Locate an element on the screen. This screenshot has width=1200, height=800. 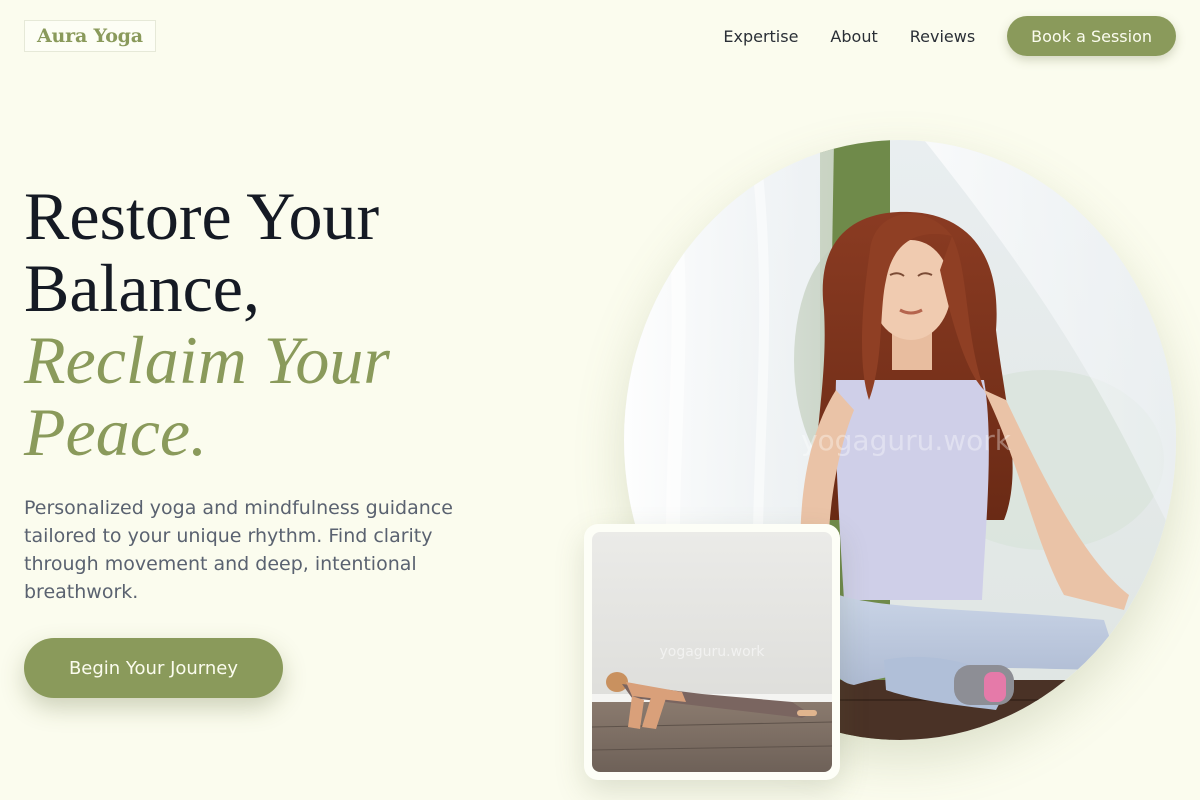
book-session-button: Book a Session is located at coordinates (1091, 36).